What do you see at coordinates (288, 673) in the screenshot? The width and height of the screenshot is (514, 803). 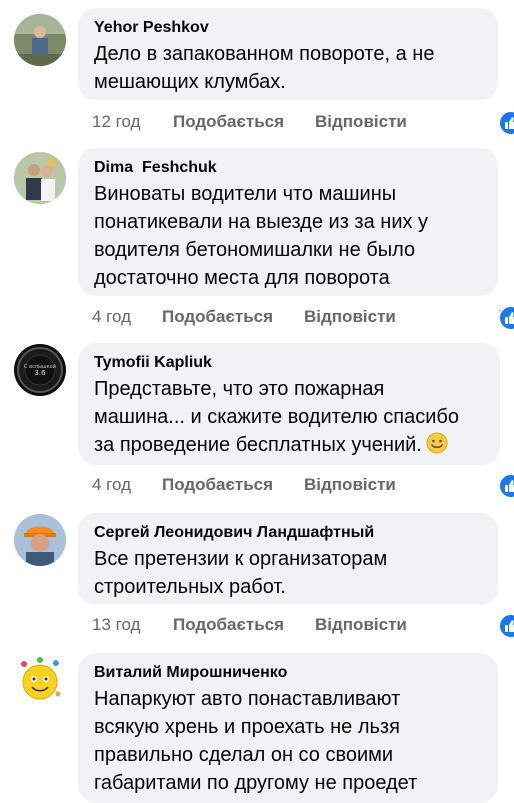 I see `comment-author: Виталий Мирошниченко` at bounding box center [288, 673].